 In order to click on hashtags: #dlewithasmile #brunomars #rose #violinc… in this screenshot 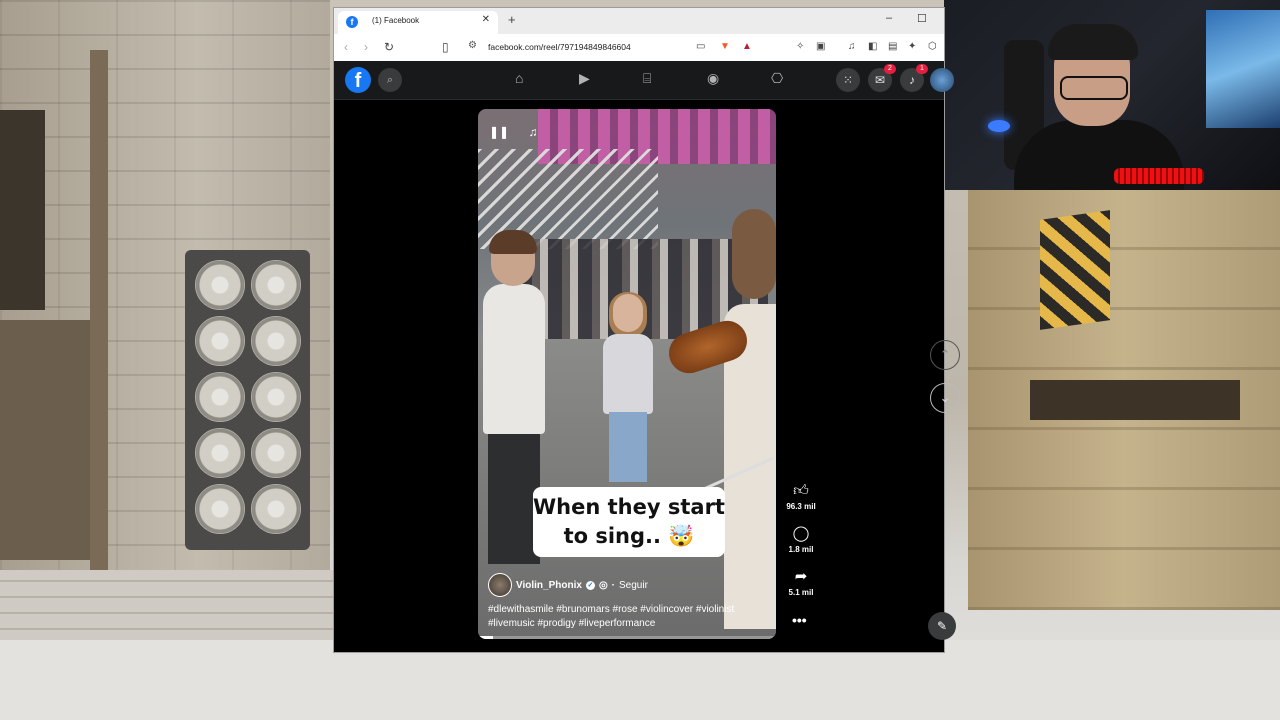, I will do `click(628, 617)`.